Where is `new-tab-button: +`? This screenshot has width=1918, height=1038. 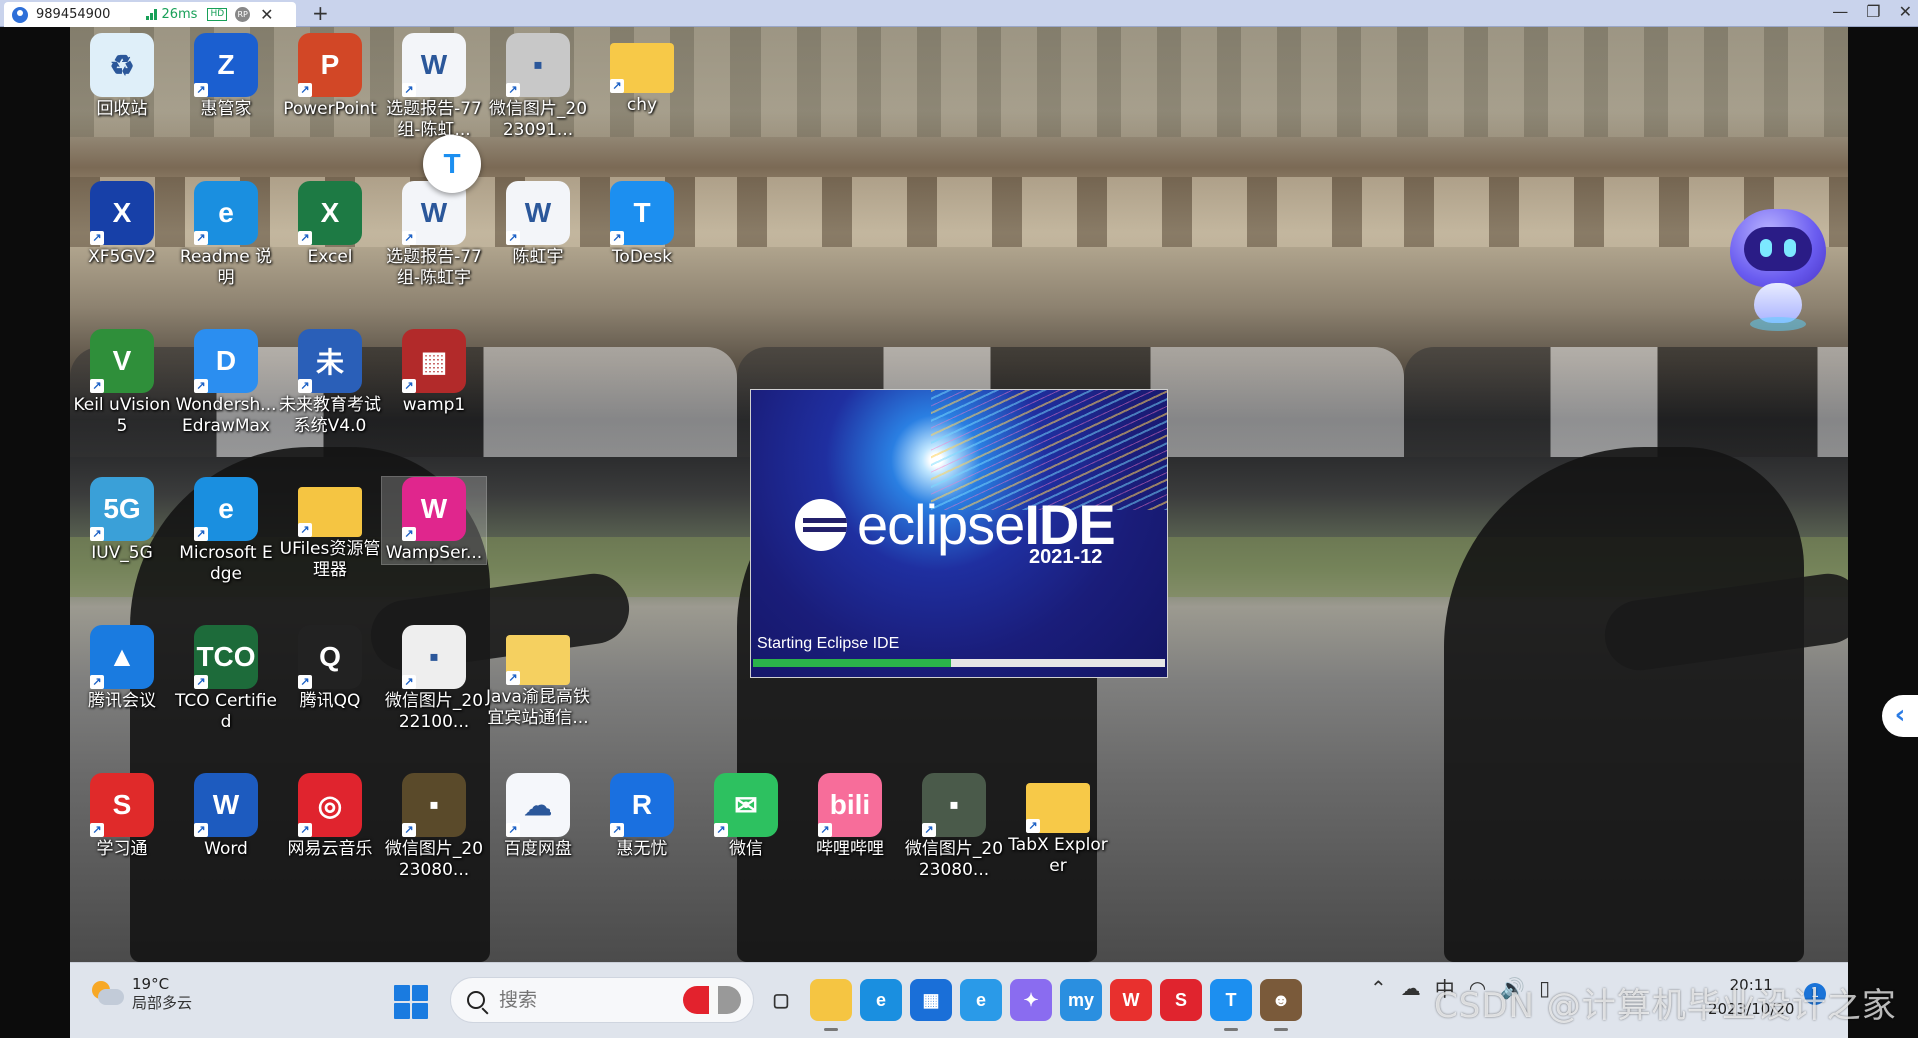 new-tab-button: + is located at coordinates (320, 13).